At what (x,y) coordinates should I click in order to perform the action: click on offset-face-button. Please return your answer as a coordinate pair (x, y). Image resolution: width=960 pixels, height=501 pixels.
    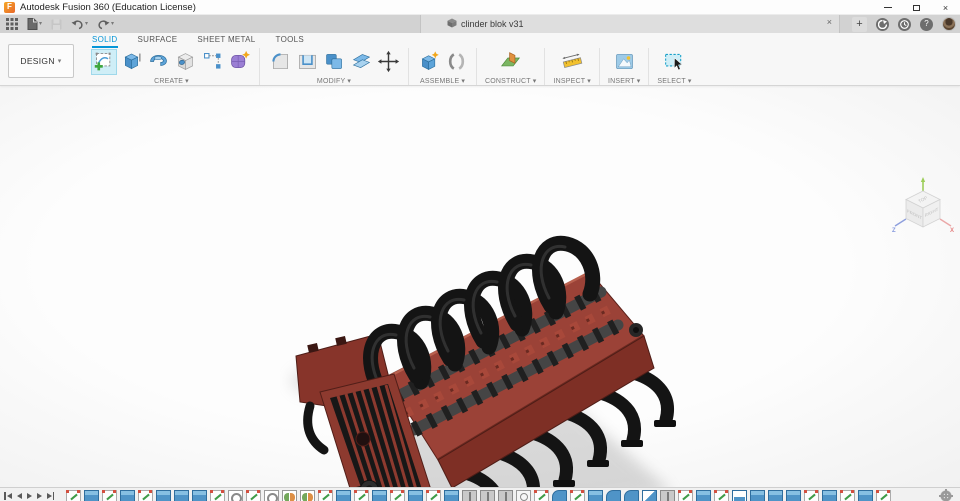
    Looking at the image, I should click on (361, 62).